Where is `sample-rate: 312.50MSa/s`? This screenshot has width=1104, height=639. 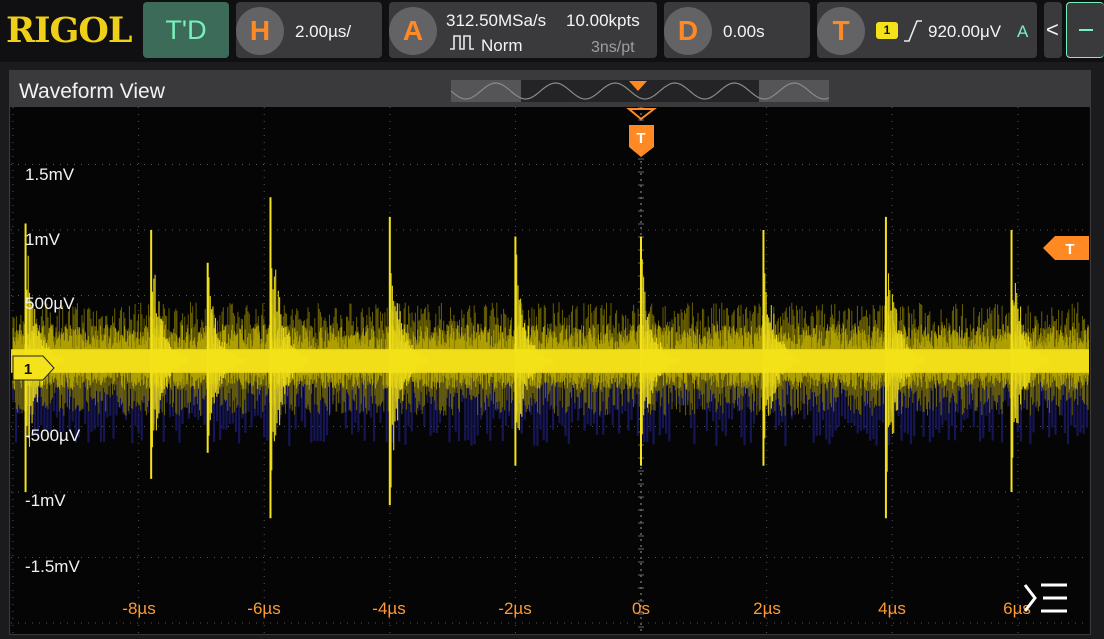
sample-rate: 312.50MSa/s is located at coordinates (496, 20).